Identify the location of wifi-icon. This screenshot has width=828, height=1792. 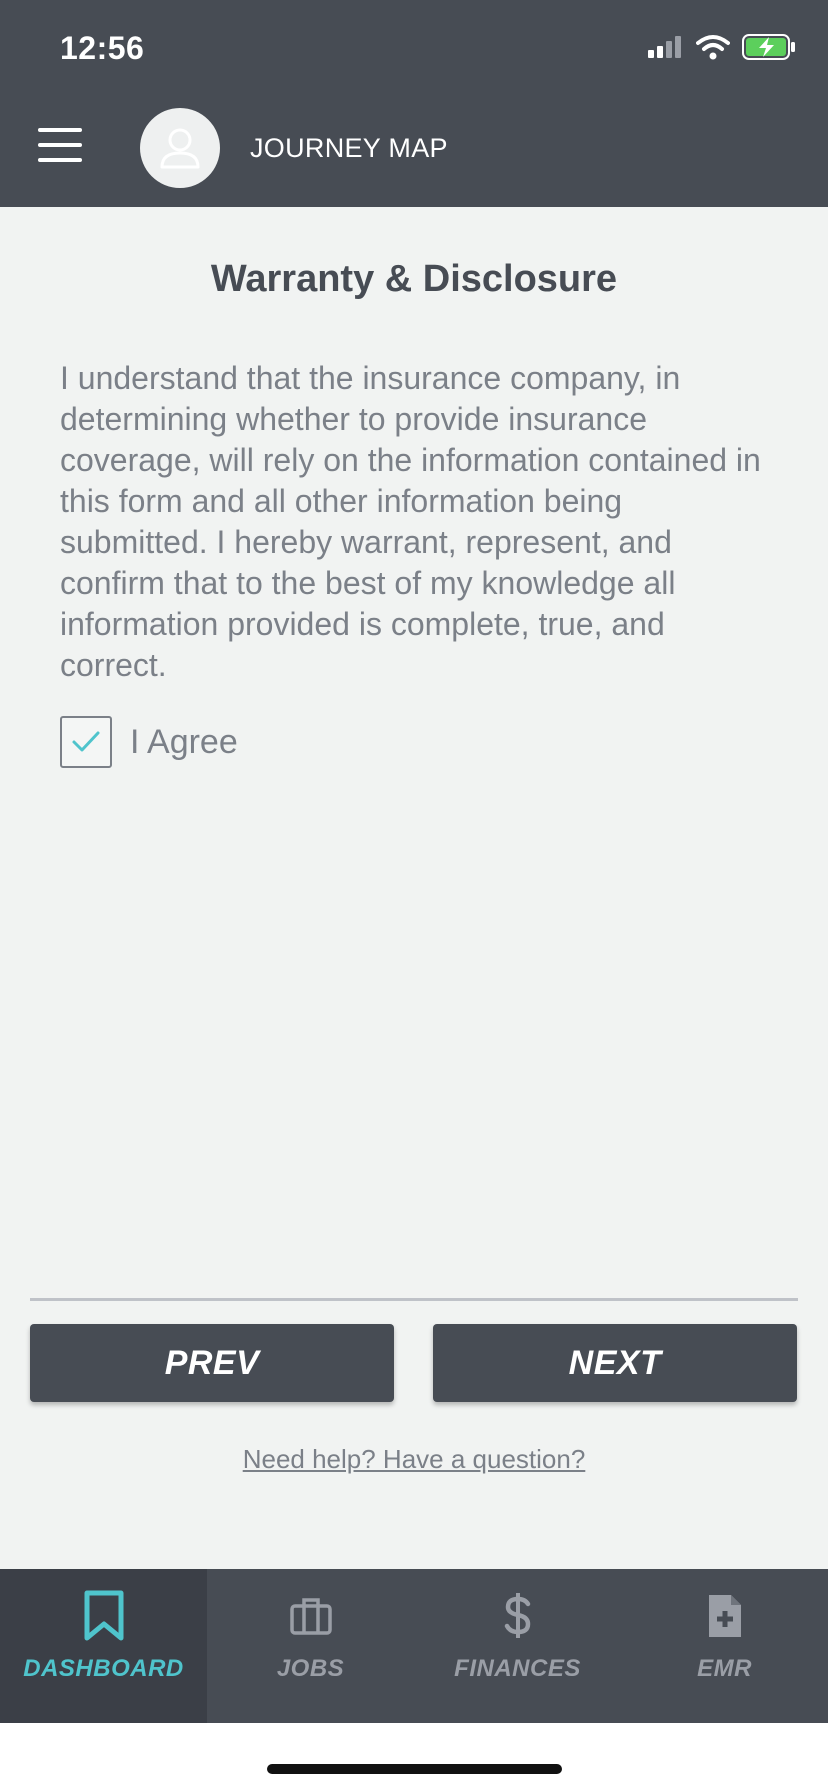
(713, 47).